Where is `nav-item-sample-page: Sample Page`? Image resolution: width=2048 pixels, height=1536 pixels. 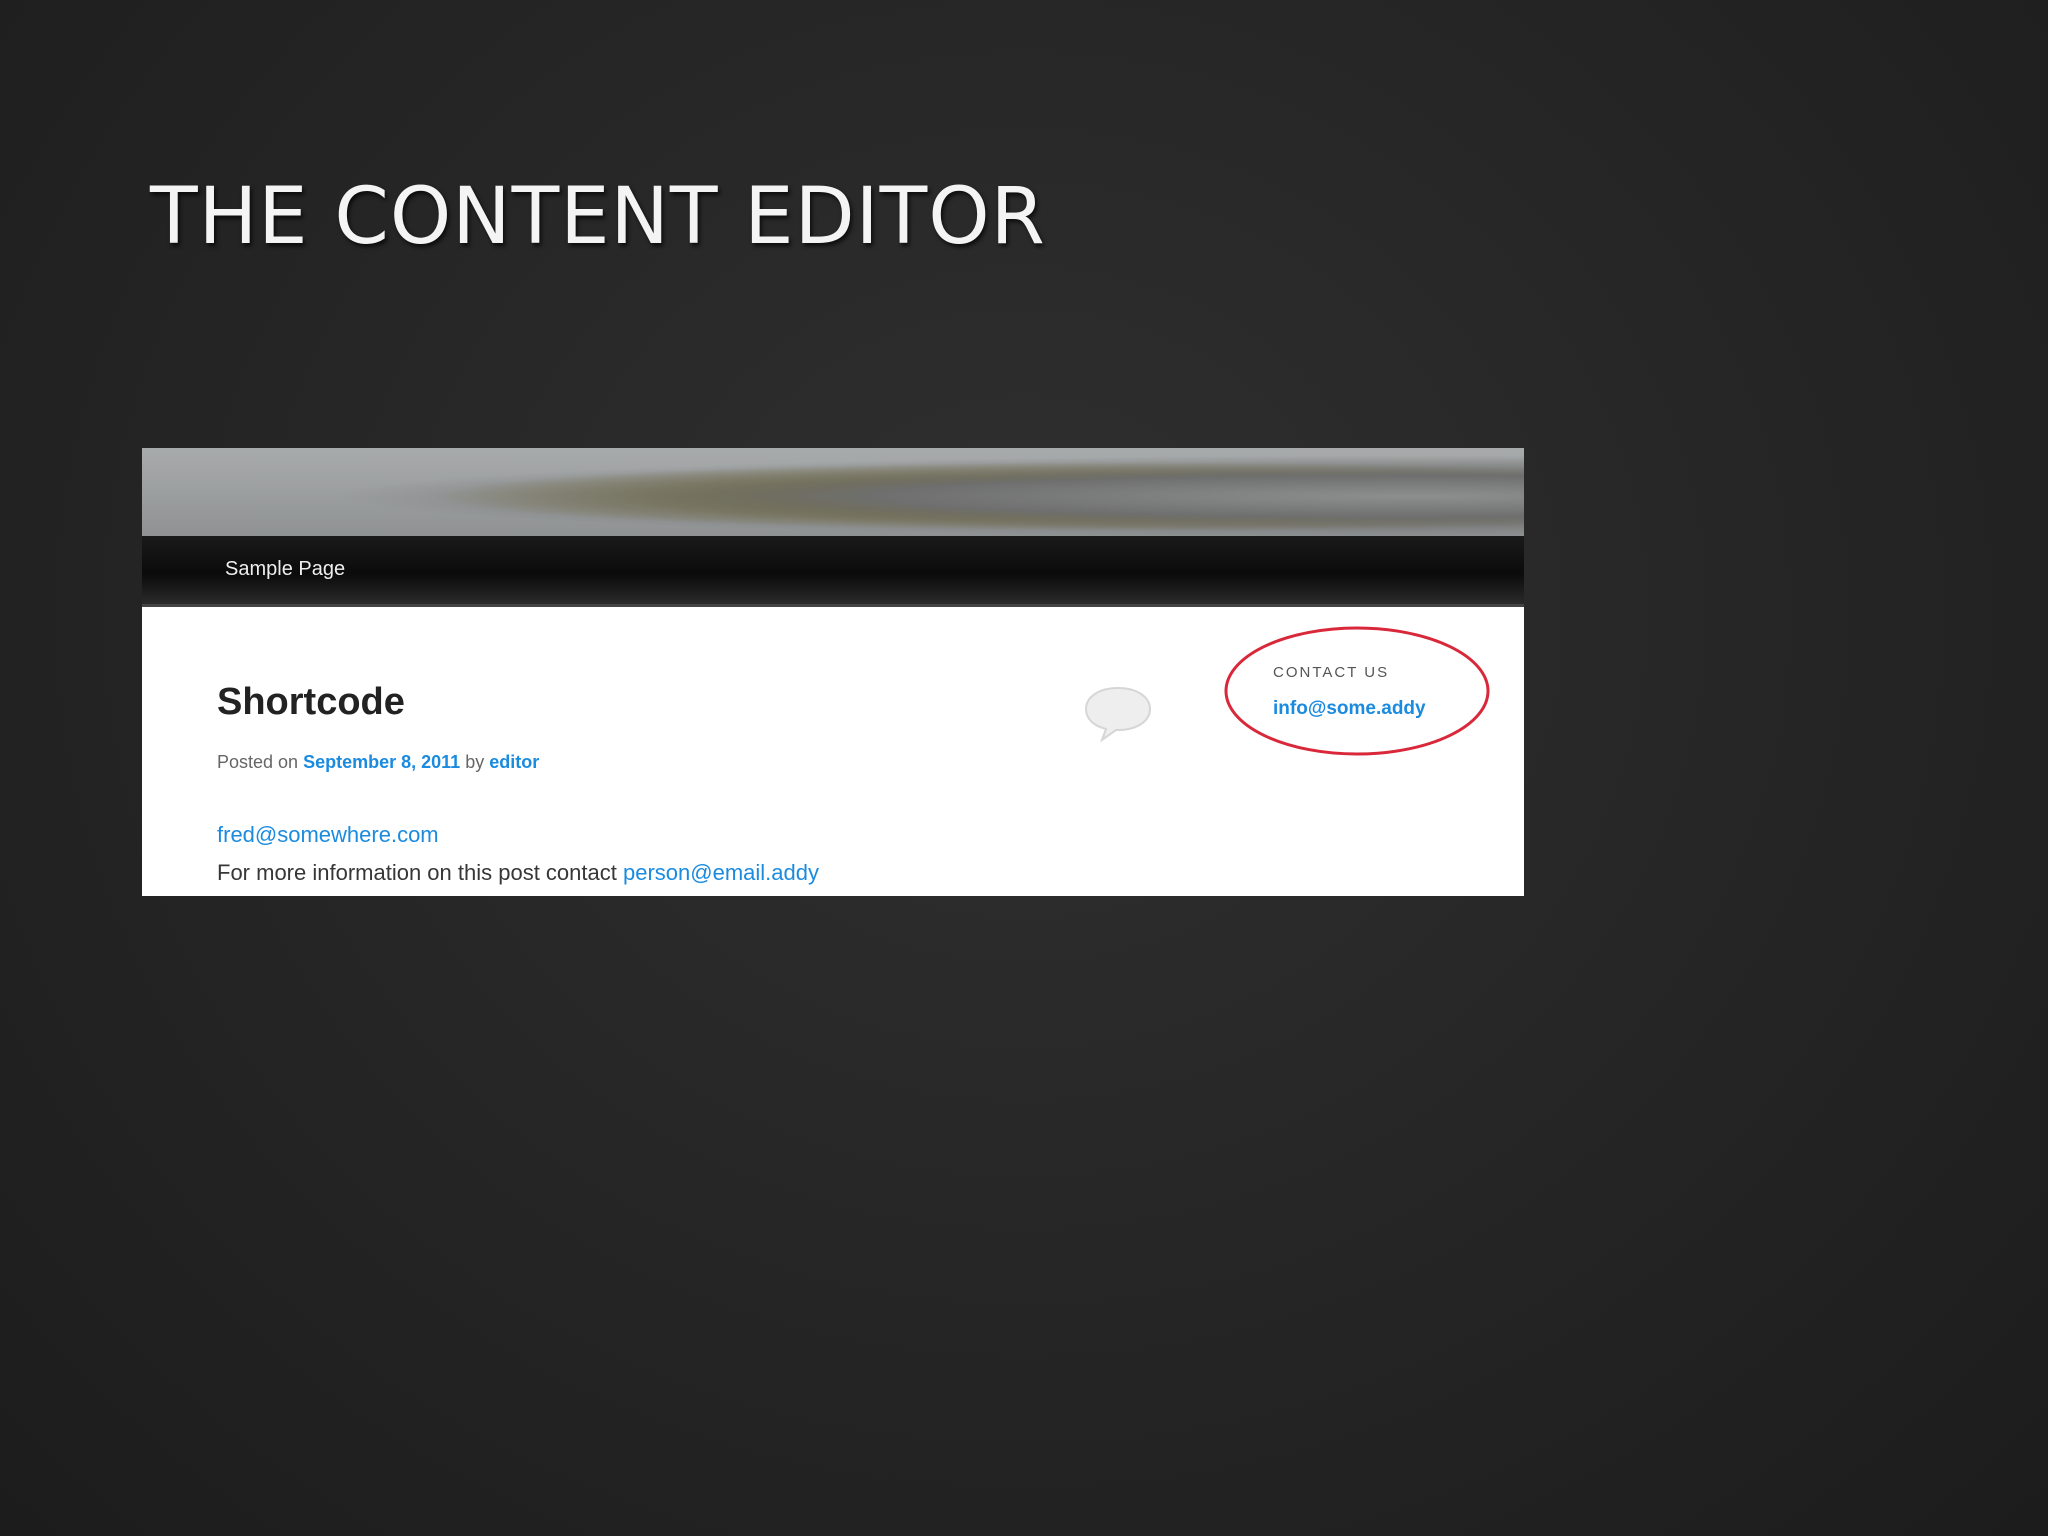 nav-item-sample-page: Sample Page is located at coordinates (285, 569).